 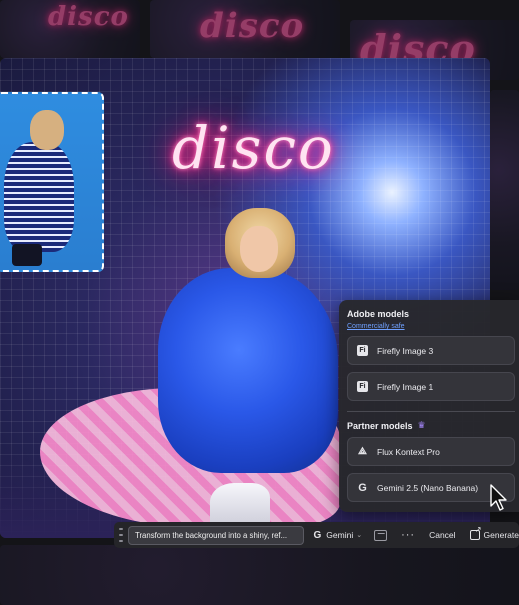 What do you see at coordinates (421, 425) in the screenshot?
I see `crown-icon: ♛` at bounding box center [421, 425].